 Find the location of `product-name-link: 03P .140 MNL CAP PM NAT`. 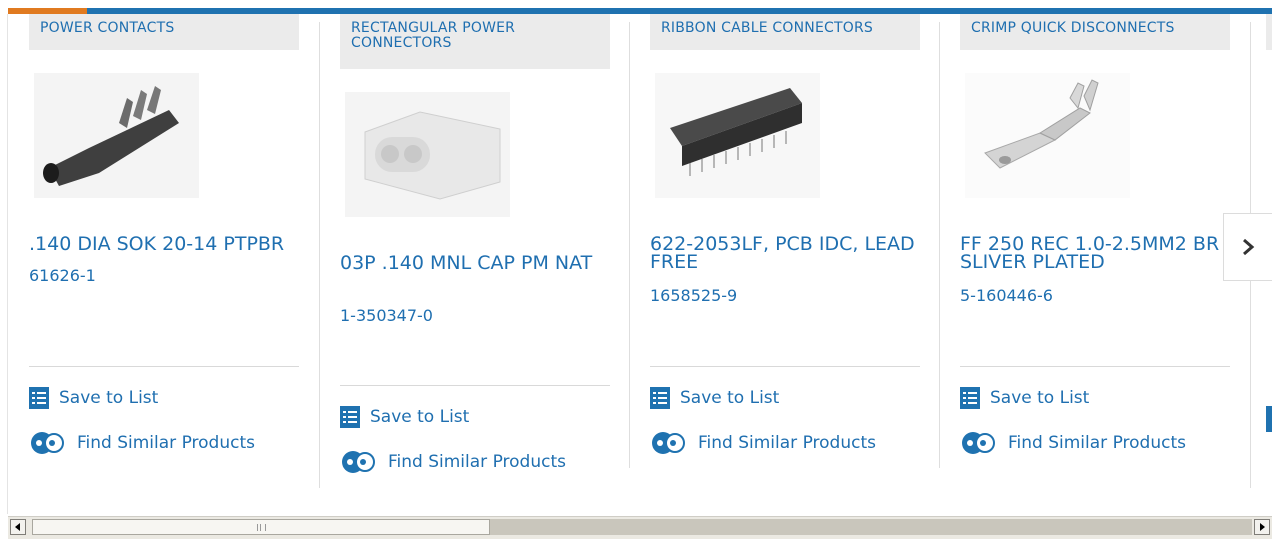

product-name-link: 03P .140 MNL CAP PM NAT is located at coordinates (477, 263).